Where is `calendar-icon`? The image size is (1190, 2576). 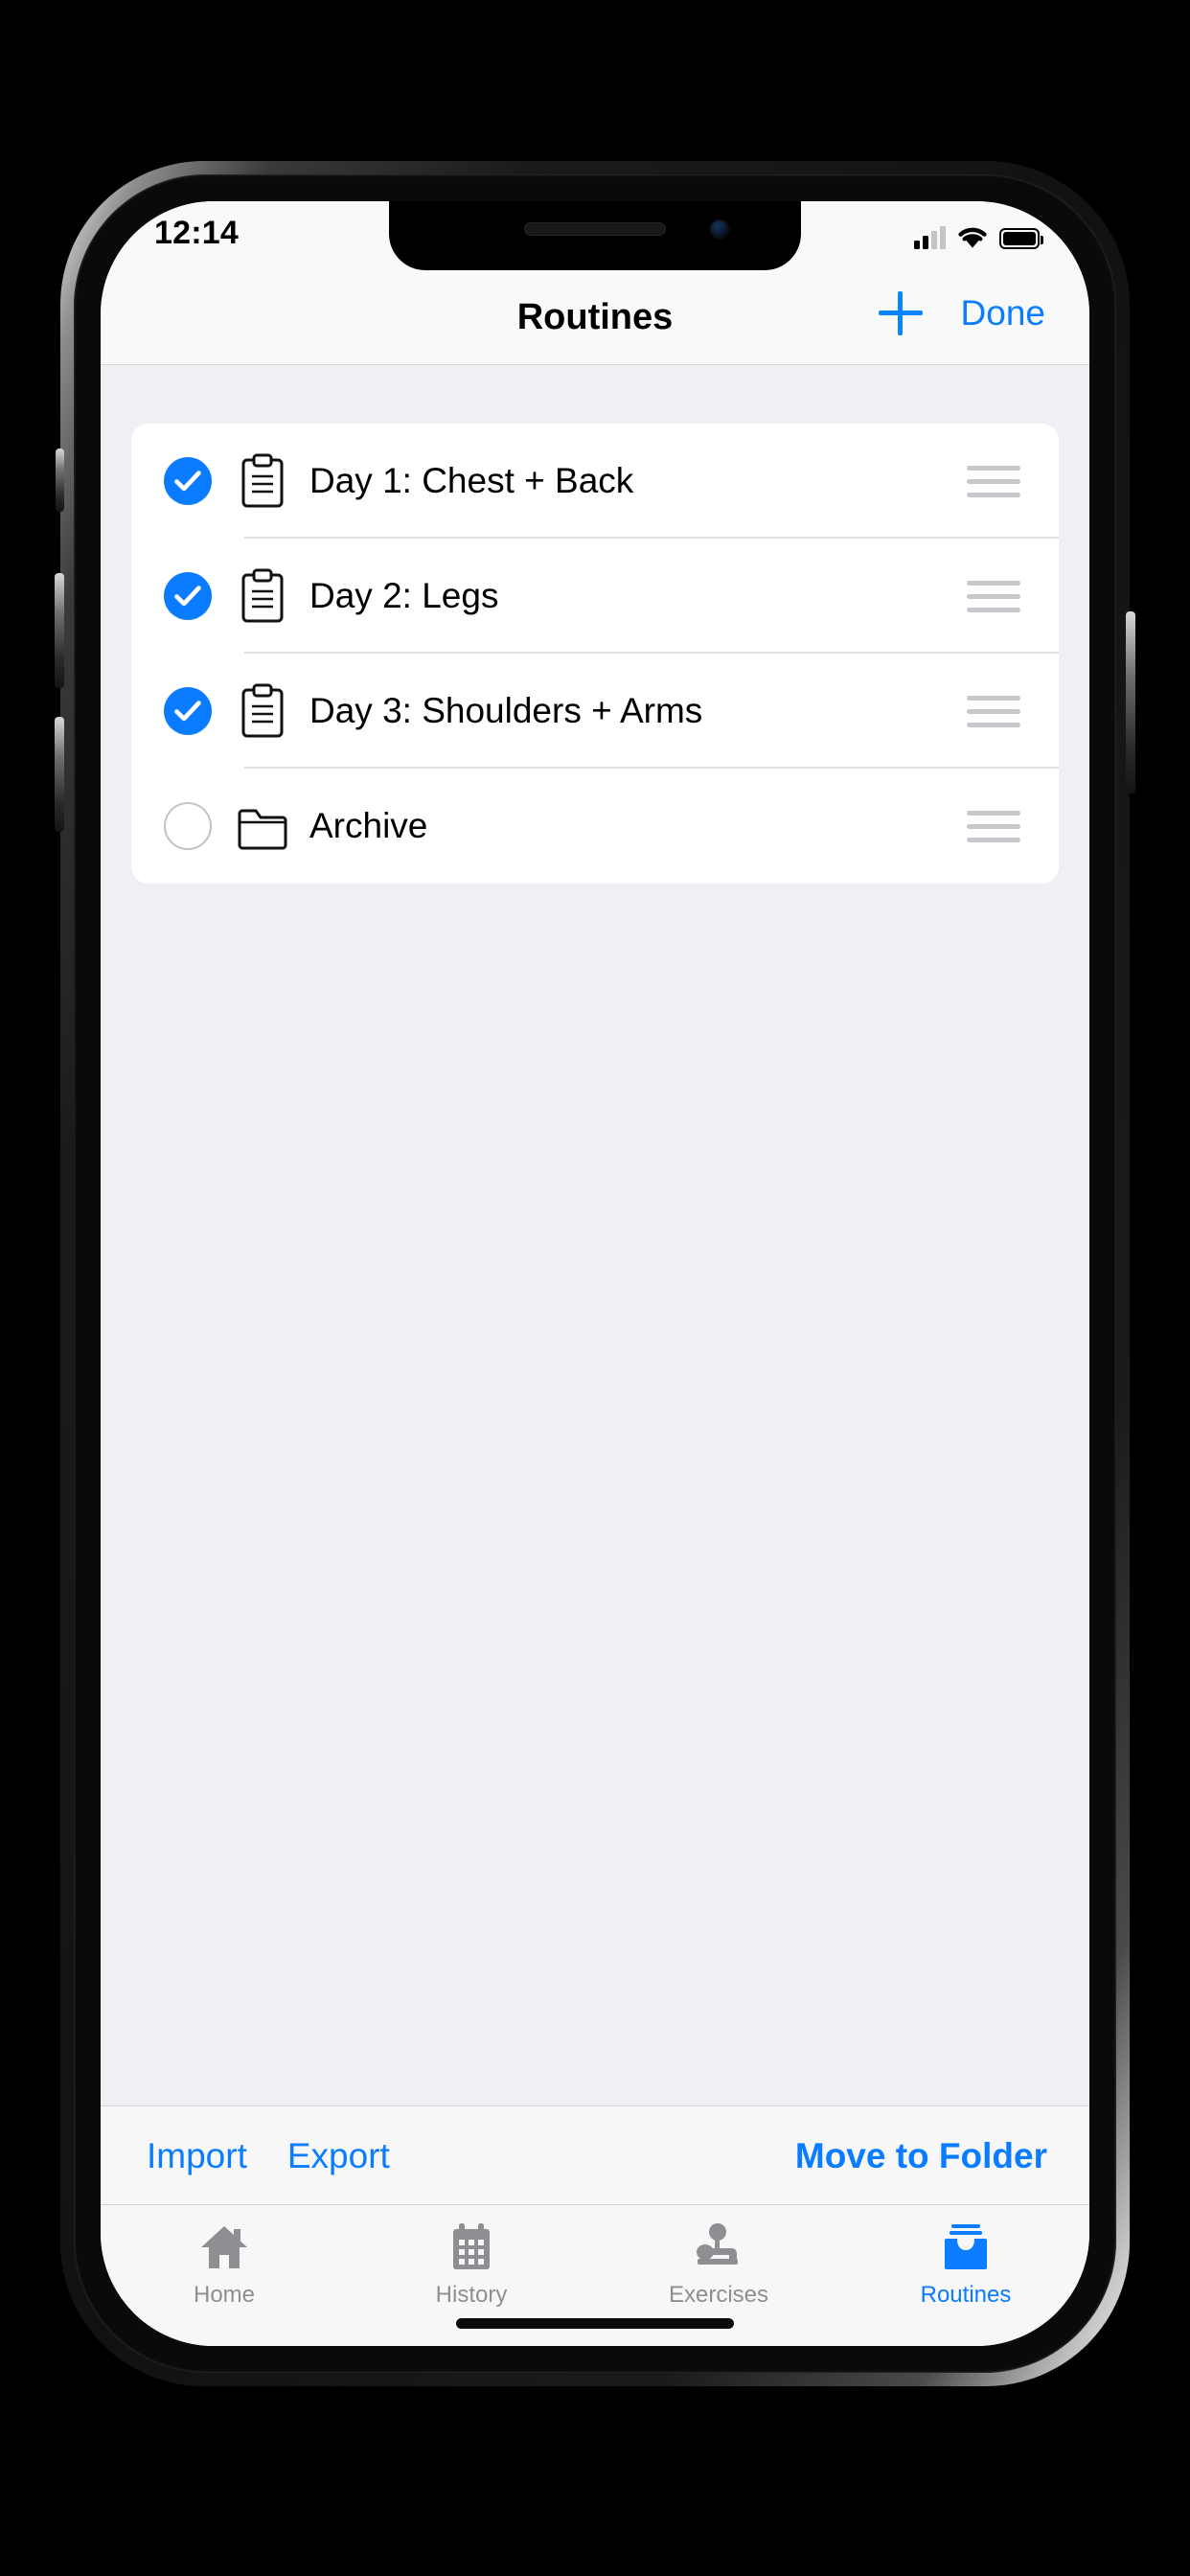
calendar-icon is located at coordinates (471, 2247).